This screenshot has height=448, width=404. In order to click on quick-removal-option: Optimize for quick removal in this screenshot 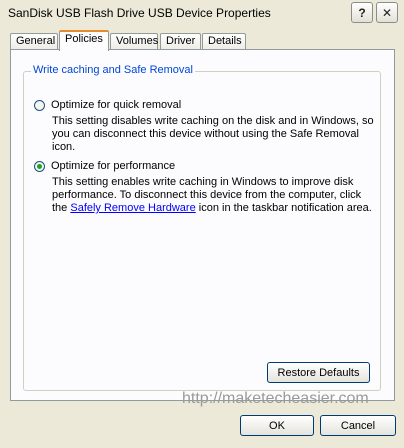, I will do `click(107, 105)`.